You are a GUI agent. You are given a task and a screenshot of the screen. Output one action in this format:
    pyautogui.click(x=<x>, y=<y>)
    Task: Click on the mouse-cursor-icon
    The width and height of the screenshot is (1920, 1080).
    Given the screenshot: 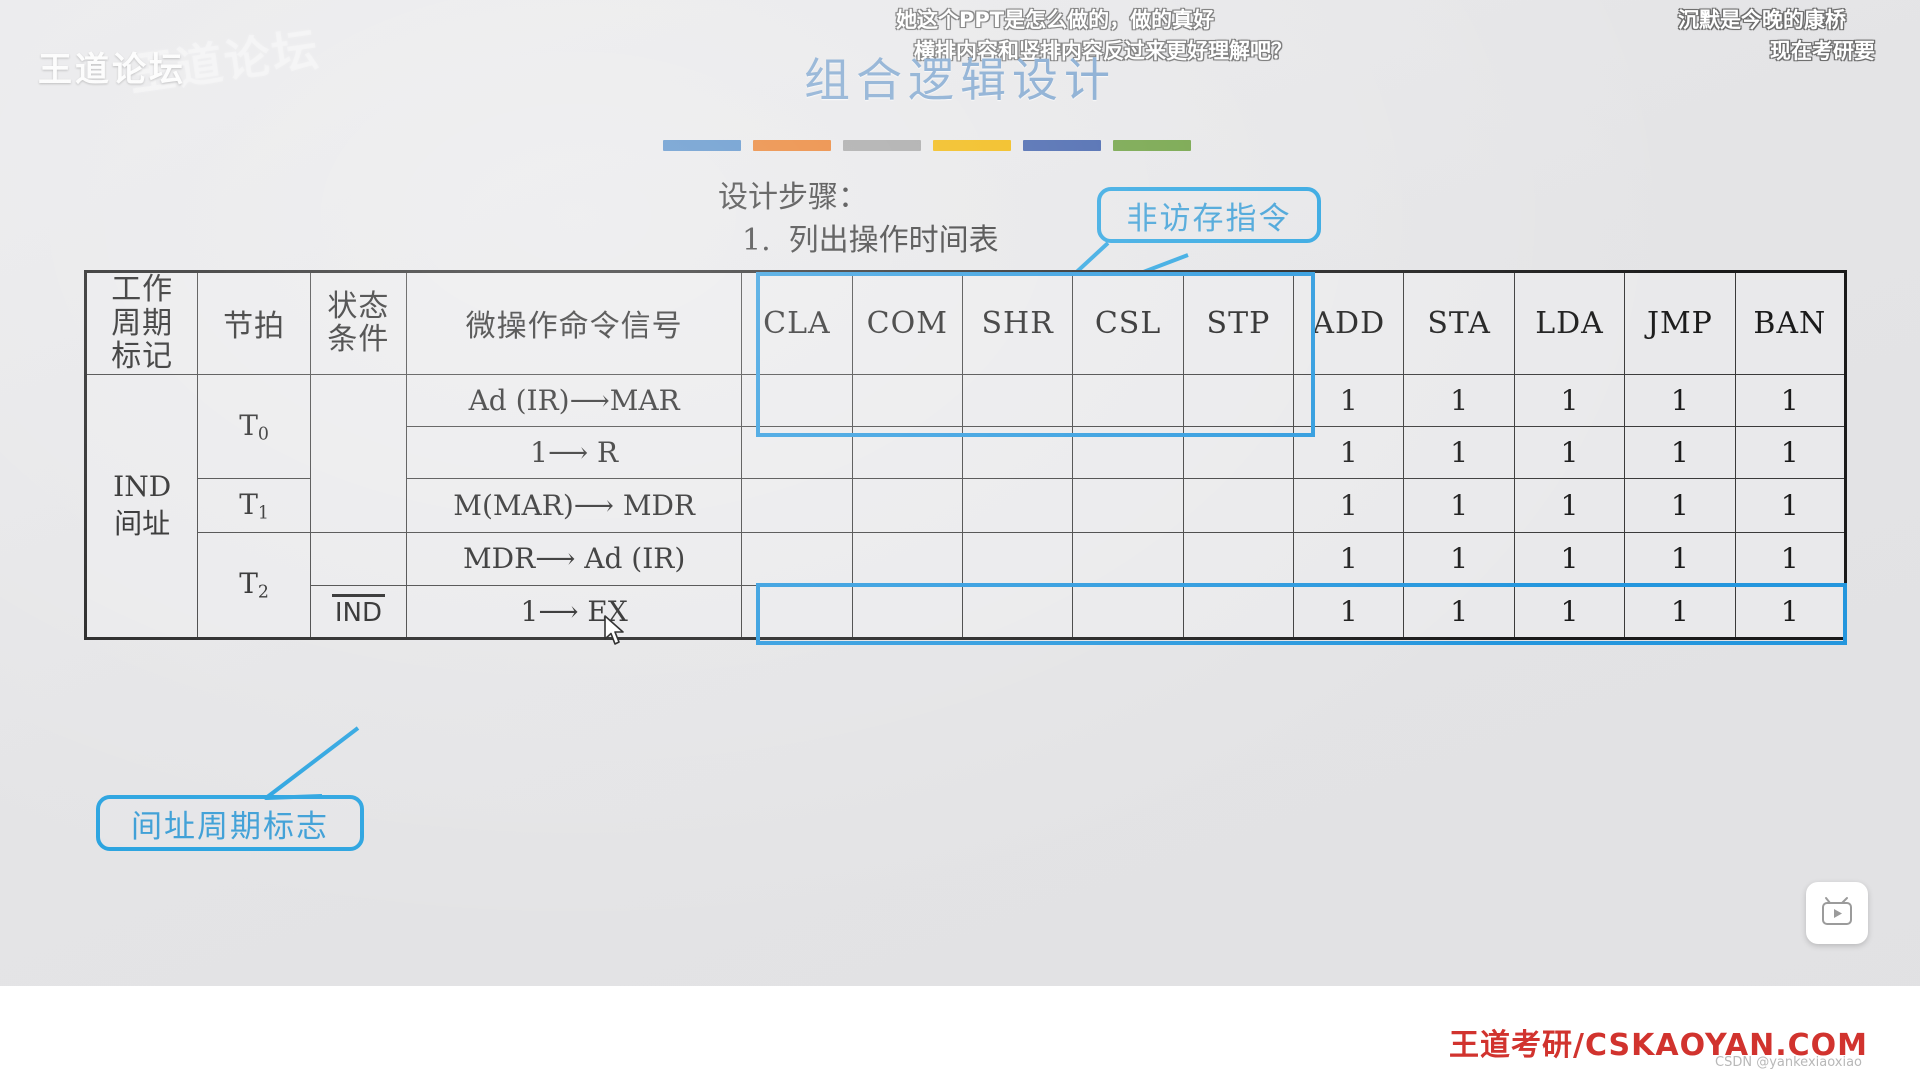 What is the action you would take?
    pyautogui.click(x=614, y=630)
    